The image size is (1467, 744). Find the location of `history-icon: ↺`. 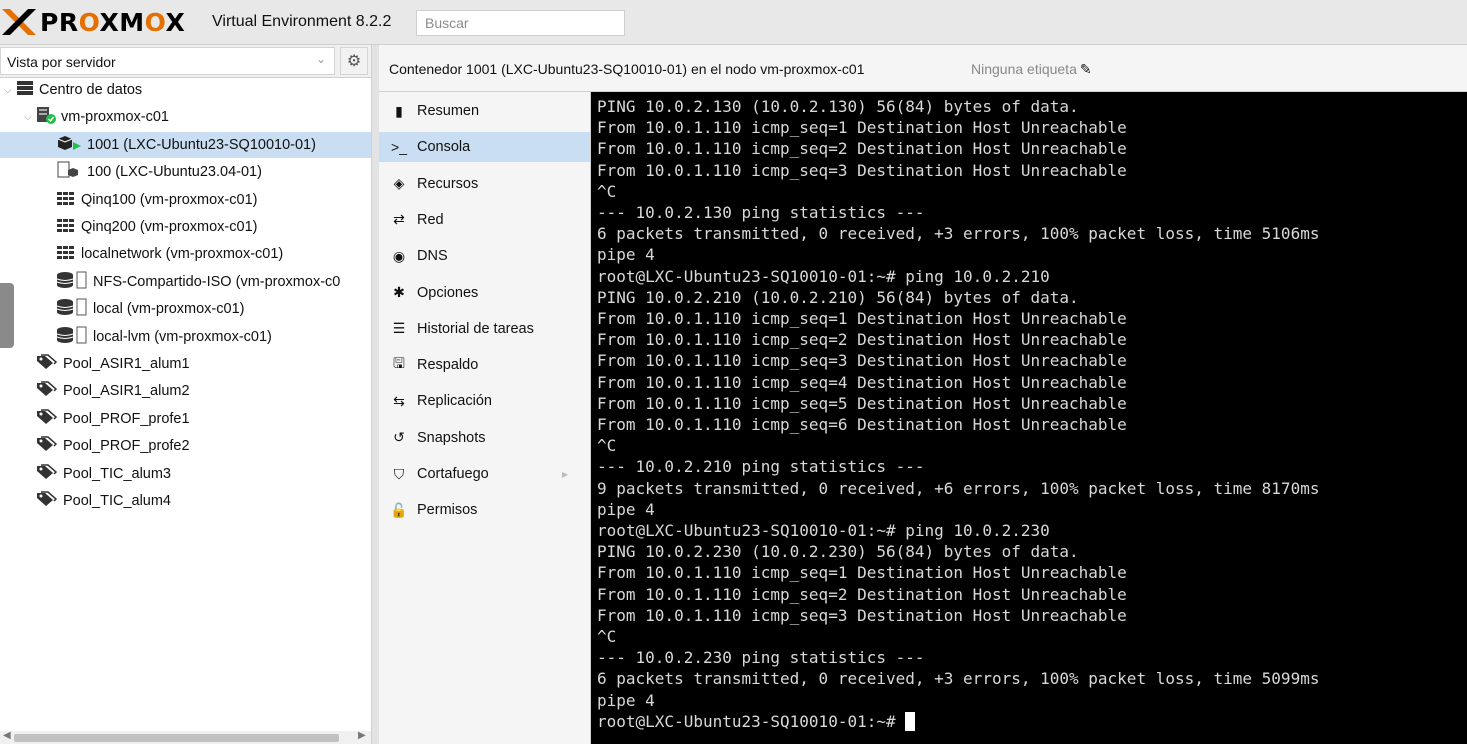

history-icon: ↺ is located at coordinates (399, 437).